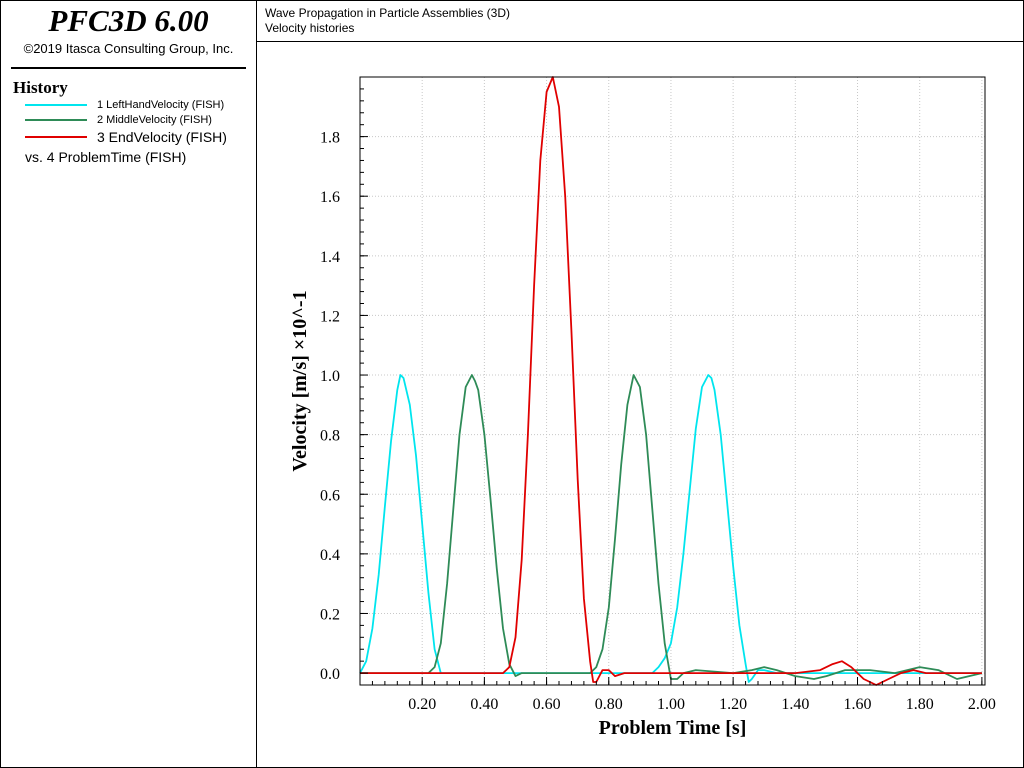 Image resolution: width=1024 pixels, height=768 pixels. Describe the element at coordinates (858, 704) in the screenshot. I see `x-tick-label: 1.60` at that location.